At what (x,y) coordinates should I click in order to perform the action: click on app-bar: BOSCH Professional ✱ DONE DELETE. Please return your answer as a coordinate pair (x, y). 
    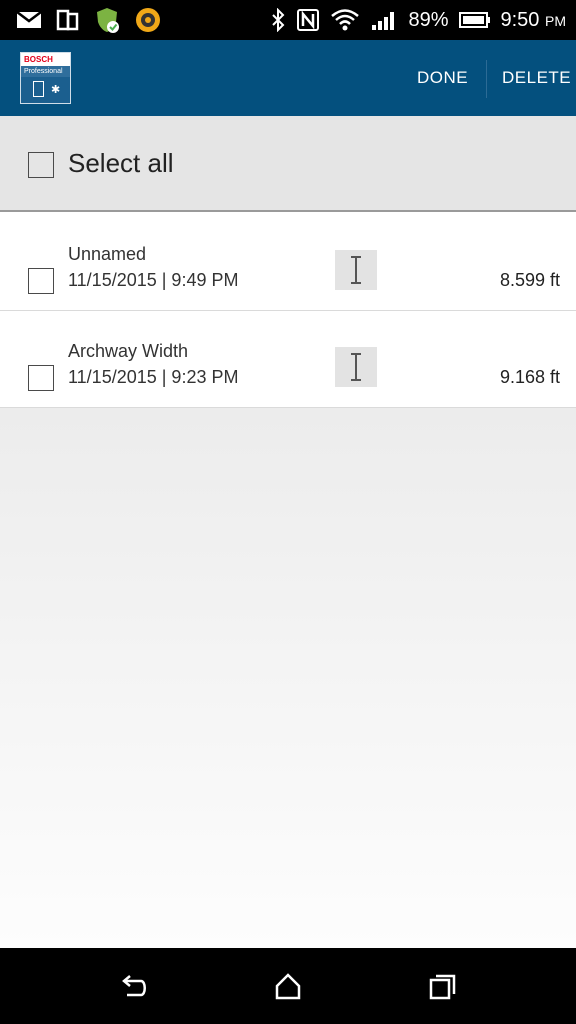
    Looking at the image, I should click on (288, 78).